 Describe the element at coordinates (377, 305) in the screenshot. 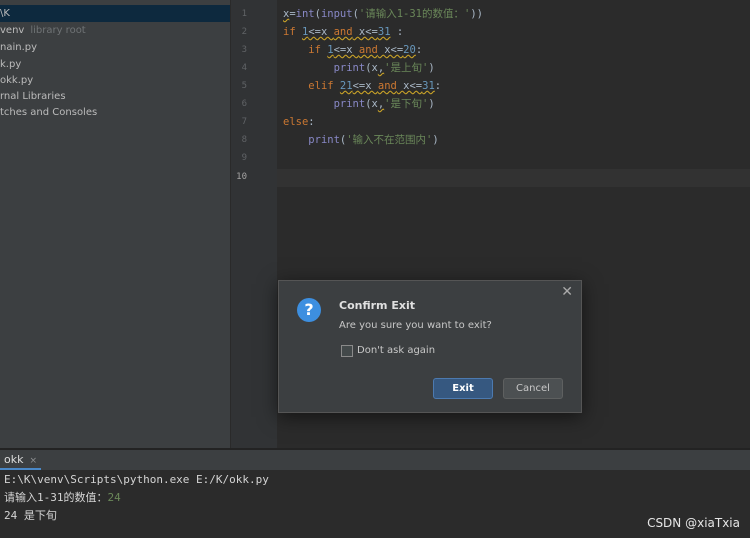

I see `dialog-title: Confirm Exit` at that location.